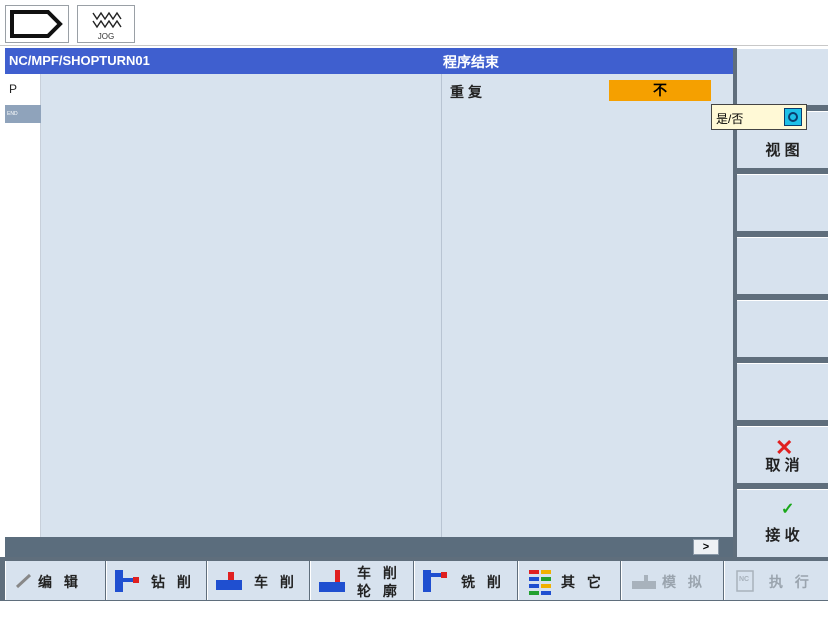 This screenshot has height=628, width=828. What do you see at coordinates (107, 20) in the screenshot?
I see `jog-wave-icon` at bounding box center [107, 20].